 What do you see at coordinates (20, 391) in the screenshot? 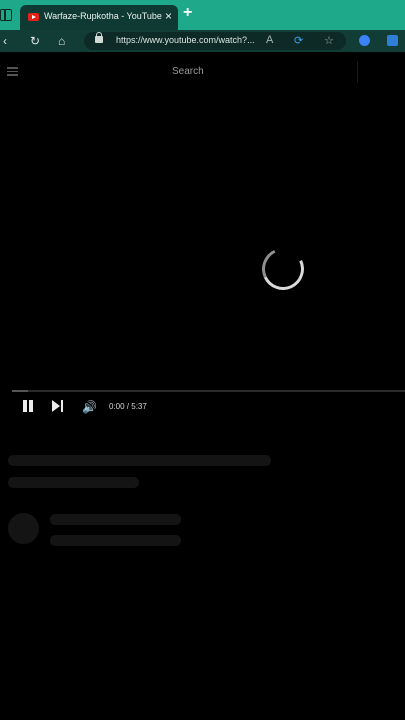
I see `progress-fill` at bounding box center [20, 391].